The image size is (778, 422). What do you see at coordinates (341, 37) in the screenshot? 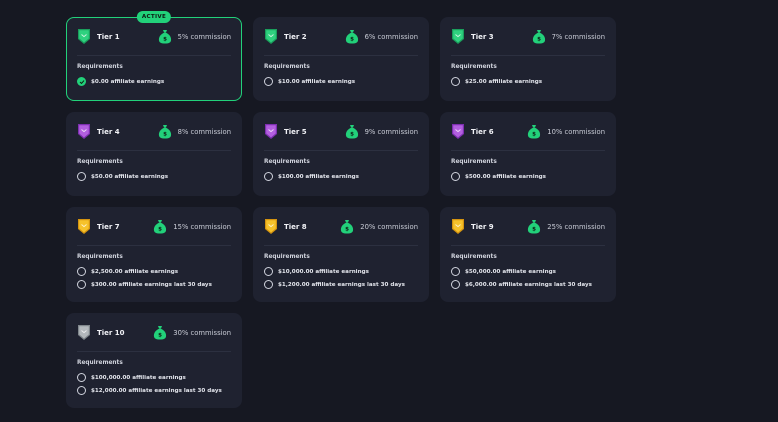
I see `tier-header: Tier 2 $ 6% commission` at bounding box center [341, 37].